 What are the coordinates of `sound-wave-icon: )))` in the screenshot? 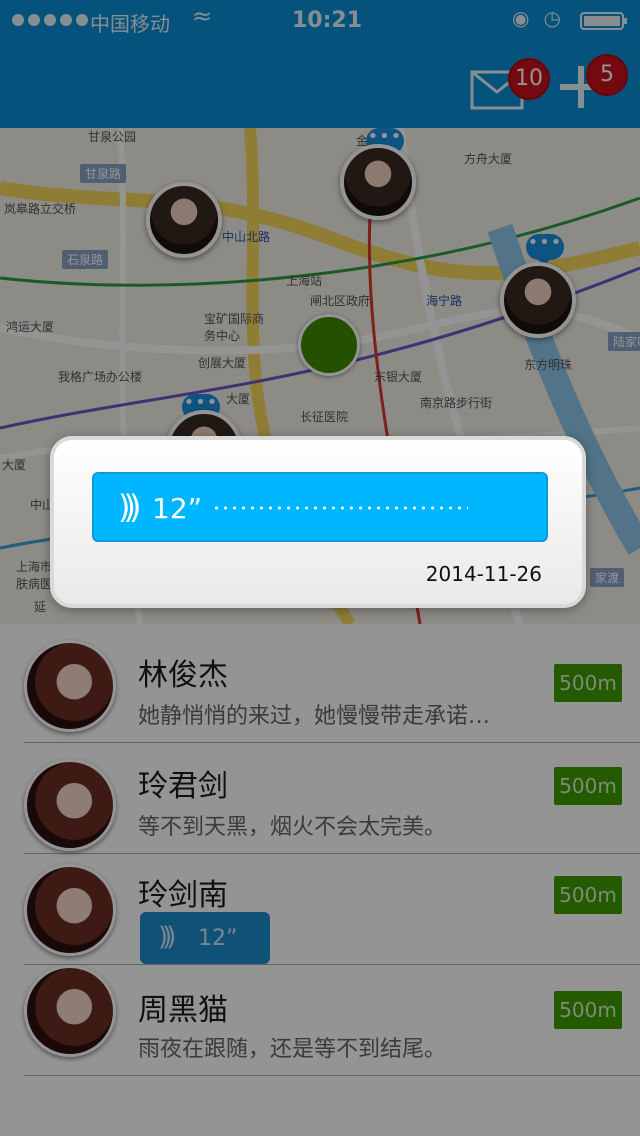 It's located at (130, 507).